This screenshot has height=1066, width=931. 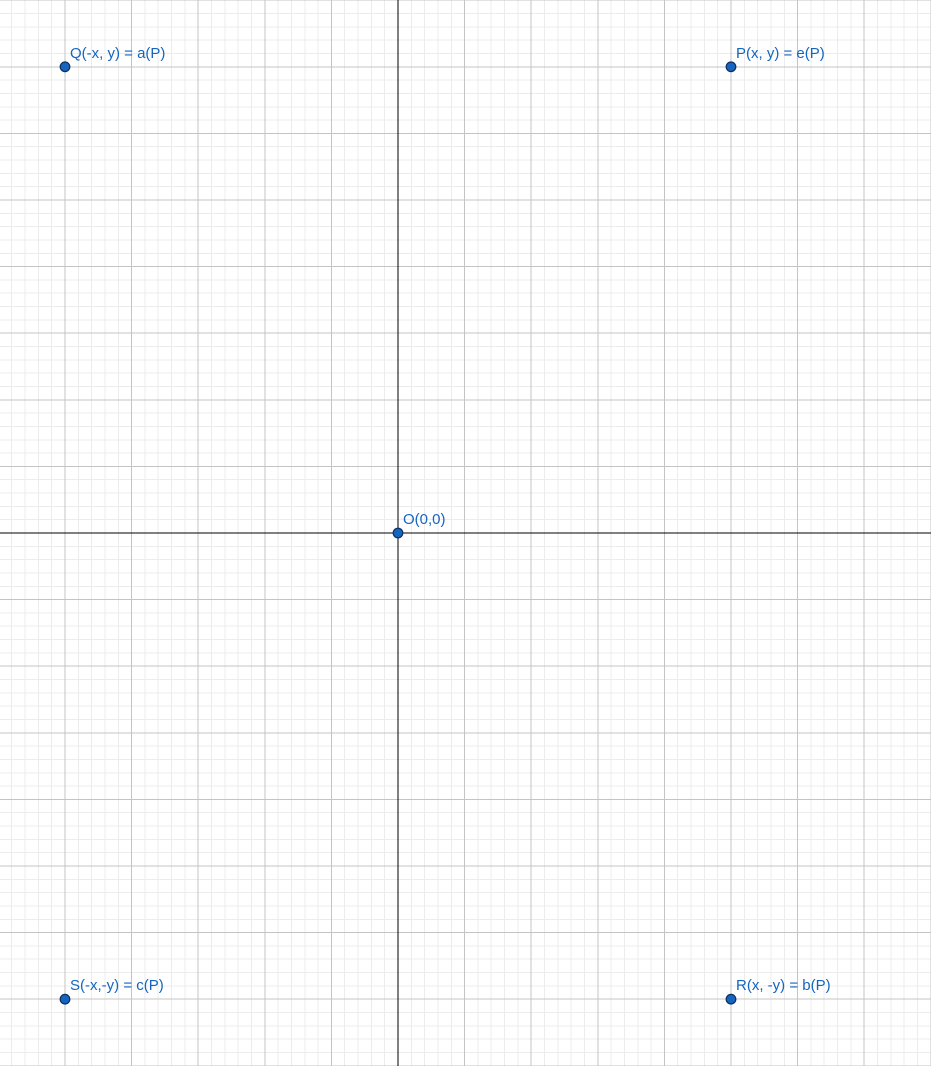 I want to click on point-label: S(-x,-y) = c(P), so click(x=117, y=985).